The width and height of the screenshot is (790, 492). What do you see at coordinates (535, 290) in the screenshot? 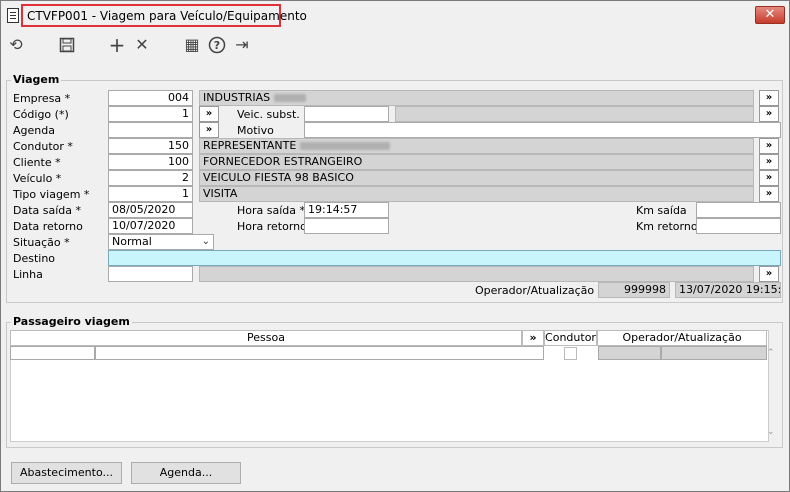
I see `operador-label: Operador/Atualização` at bounding box center [535, 290].